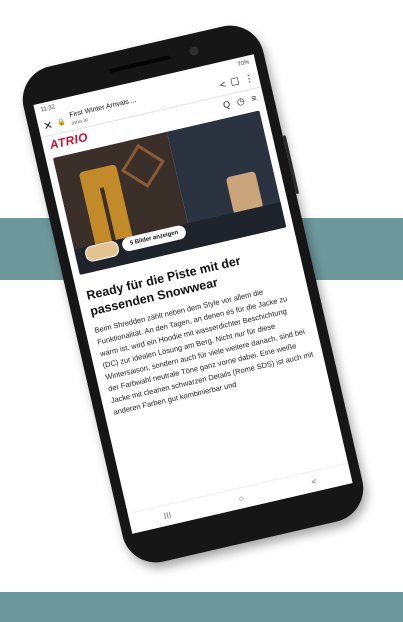 This screenshot has width=403, height=622. Describe the element at coordinates (243, 63) in the screenshot. I see `status-battery: 70%` at that location.